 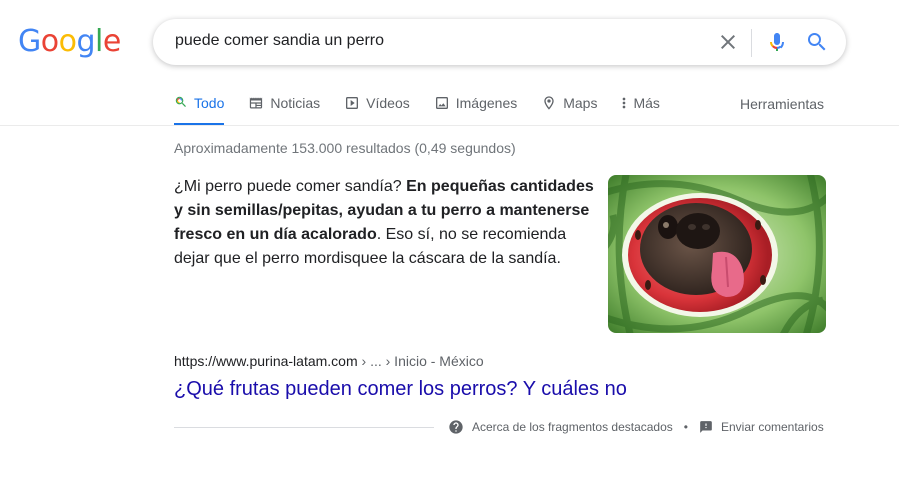 I want to click on clear-icon, so click(x=728, y=42).